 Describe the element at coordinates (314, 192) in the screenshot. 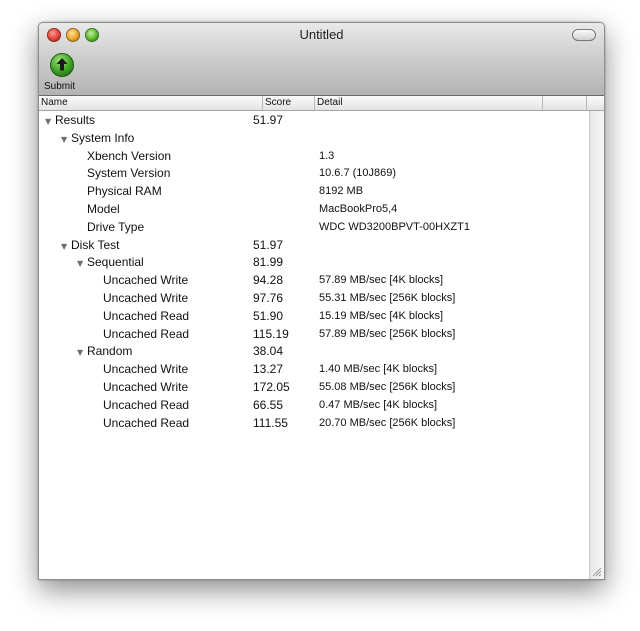

I see `table-row: Physical RAM 8192 MB` at that location.